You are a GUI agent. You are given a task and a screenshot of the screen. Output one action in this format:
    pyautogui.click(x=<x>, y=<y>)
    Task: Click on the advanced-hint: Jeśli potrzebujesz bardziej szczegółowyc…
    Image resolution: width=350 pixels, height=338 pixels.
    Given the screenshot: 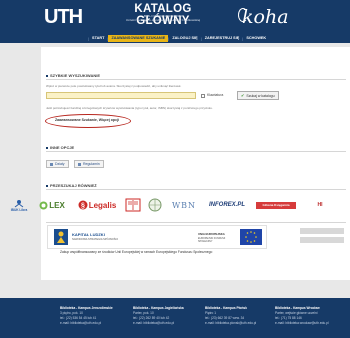 What is the action you would take?
    pyautogui.click(x=129, y=108)
    